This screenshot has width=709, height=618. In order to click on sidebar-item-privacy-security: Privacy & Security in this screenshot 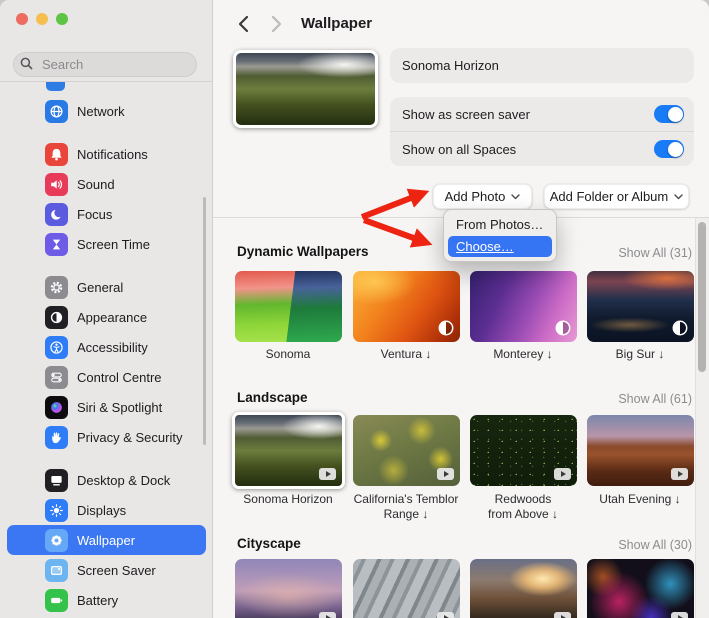, I will do `click(106, 437)`.